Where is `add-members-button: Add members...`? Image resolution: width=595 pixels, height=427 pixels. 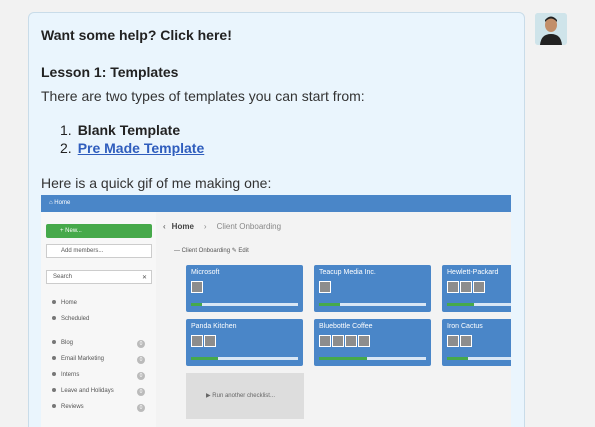 add-members-button: Add members... is located at coordinates (99, 251).